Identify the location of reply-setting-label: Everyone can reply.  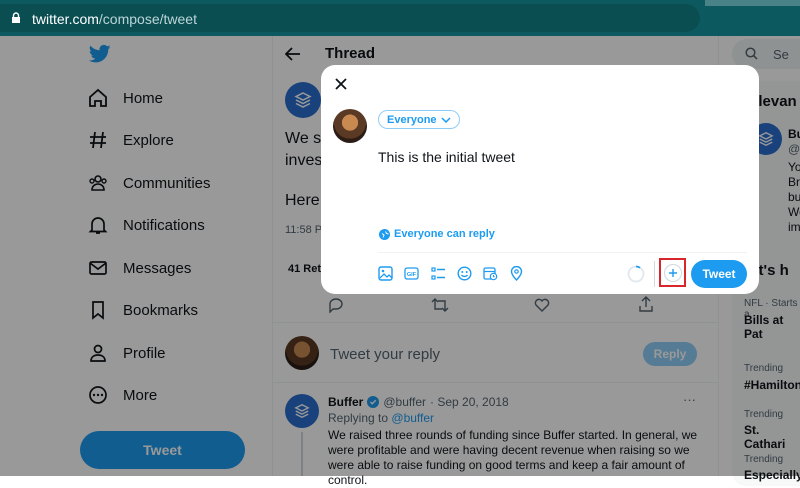
(444, 234).